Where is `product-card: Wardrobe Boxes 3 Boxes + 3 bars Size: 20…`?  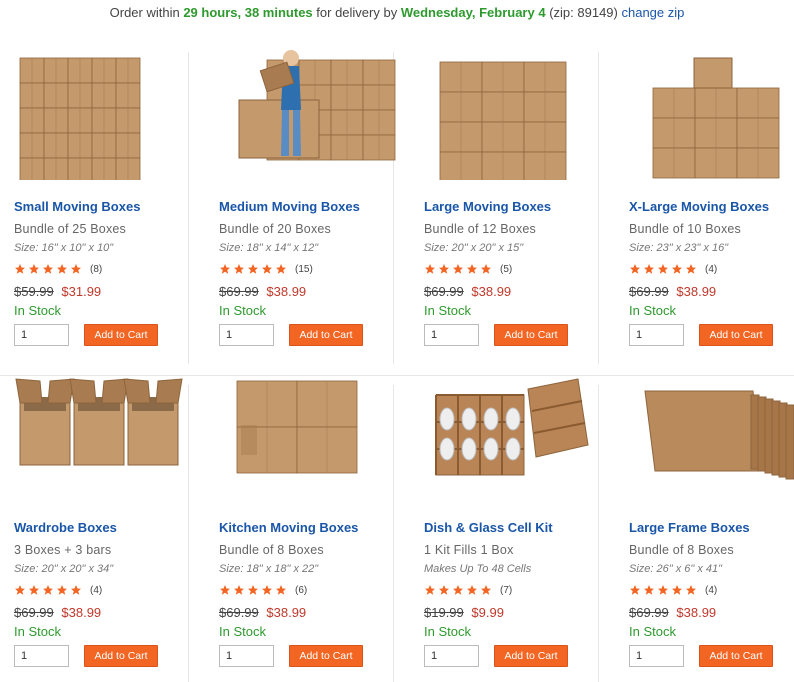
product-card: Wardrobe Boxes 3 Boxes + 3 bars Size: 20… is located at coordinates (102, 521).